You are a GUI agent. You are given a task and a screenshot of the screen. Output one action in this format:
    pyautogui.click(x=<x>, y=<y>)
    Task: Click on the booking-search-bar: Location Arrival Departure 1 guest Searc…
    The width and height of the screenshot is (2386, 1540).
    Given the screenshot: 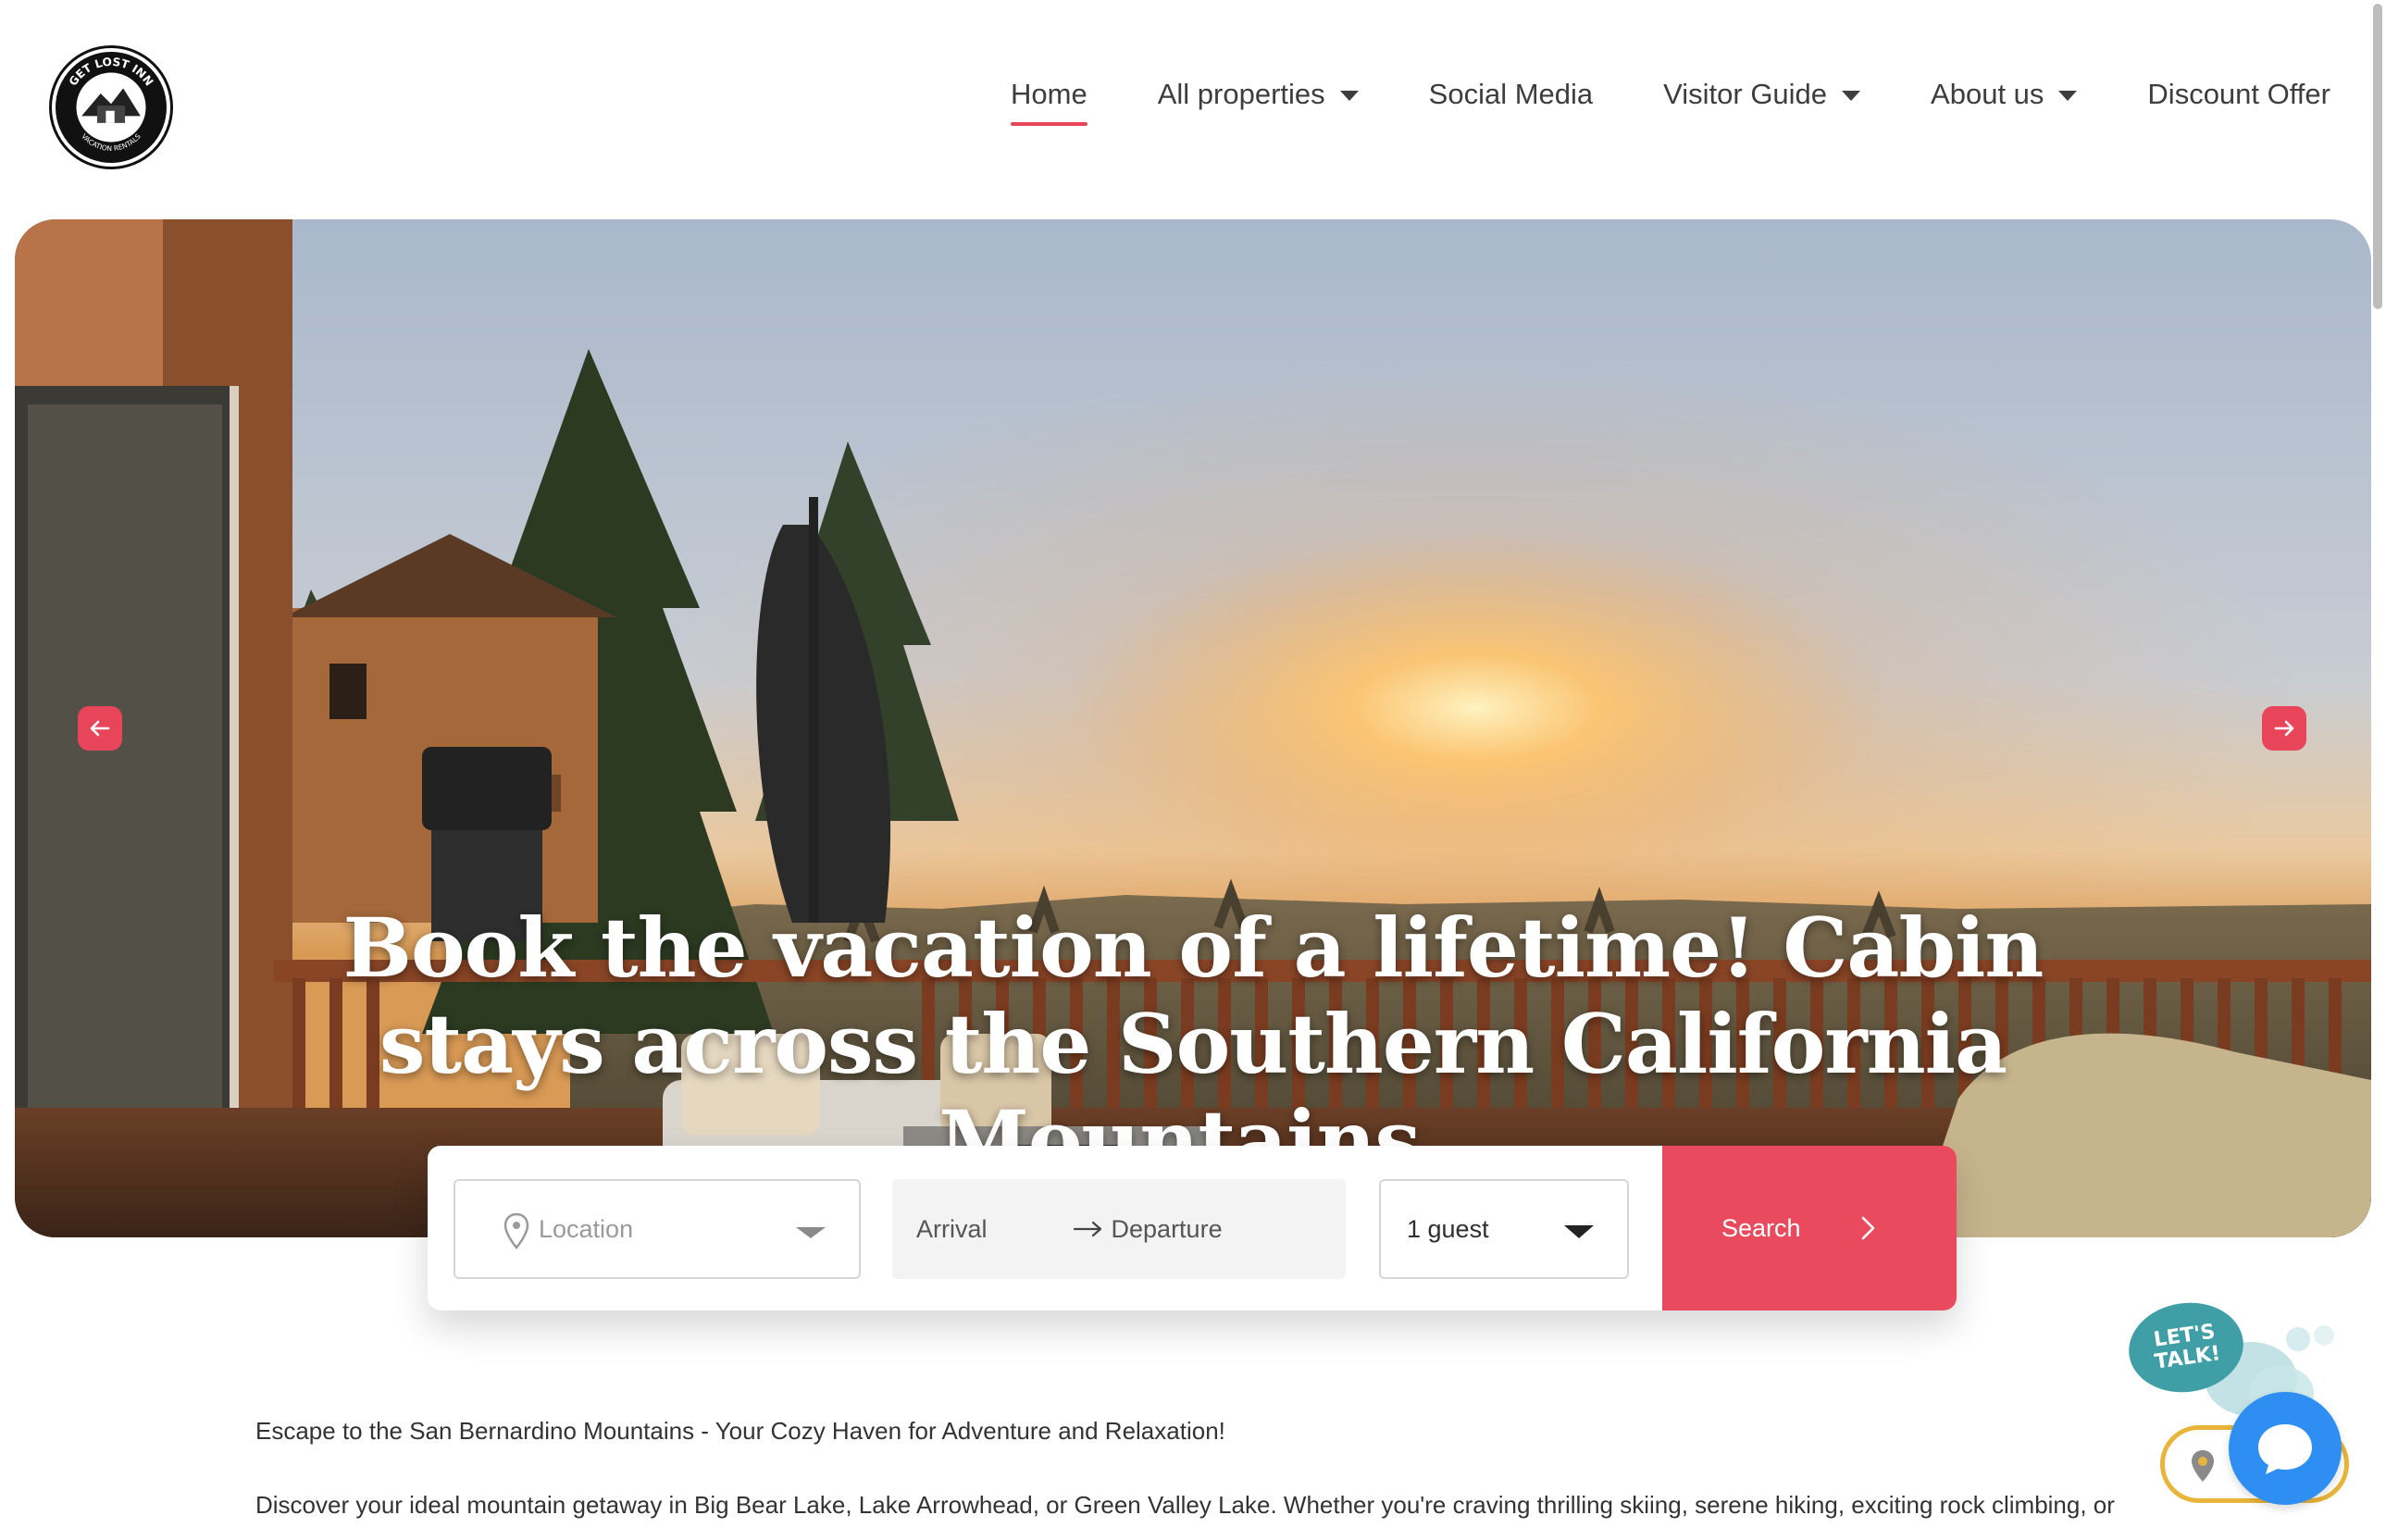 What is the action you would take?
    pyautogui.click(x=1192, y=1228)
    